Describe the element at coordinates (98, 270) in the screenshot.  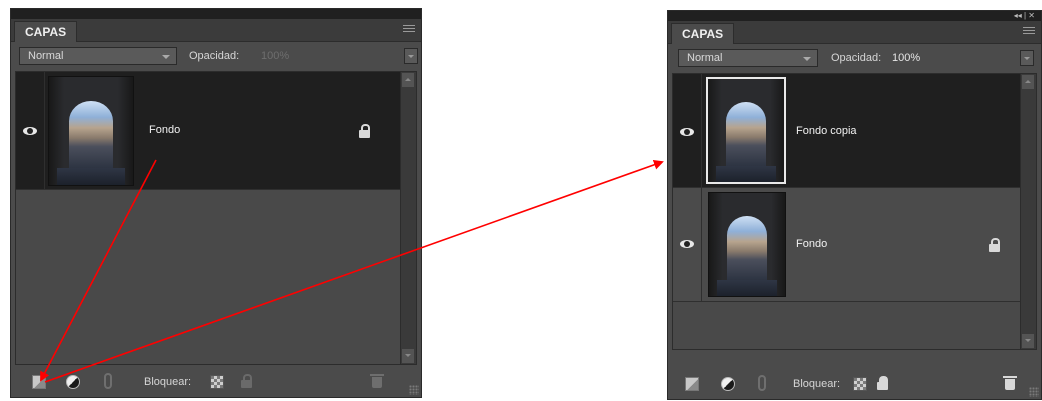
I see `arrow-fondo-to-new-layer` at that location.